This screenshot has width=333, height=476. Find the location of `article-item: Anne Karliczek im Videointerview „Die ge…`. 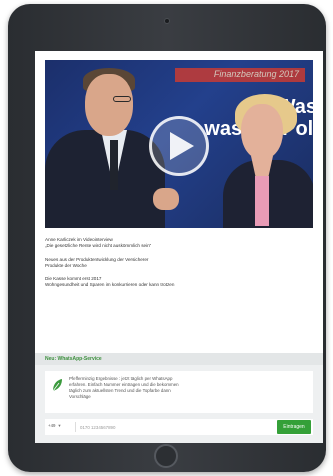

article-item: Anne Karliczek im Videointerview „Die ge… is located at coordinates (179, 243).